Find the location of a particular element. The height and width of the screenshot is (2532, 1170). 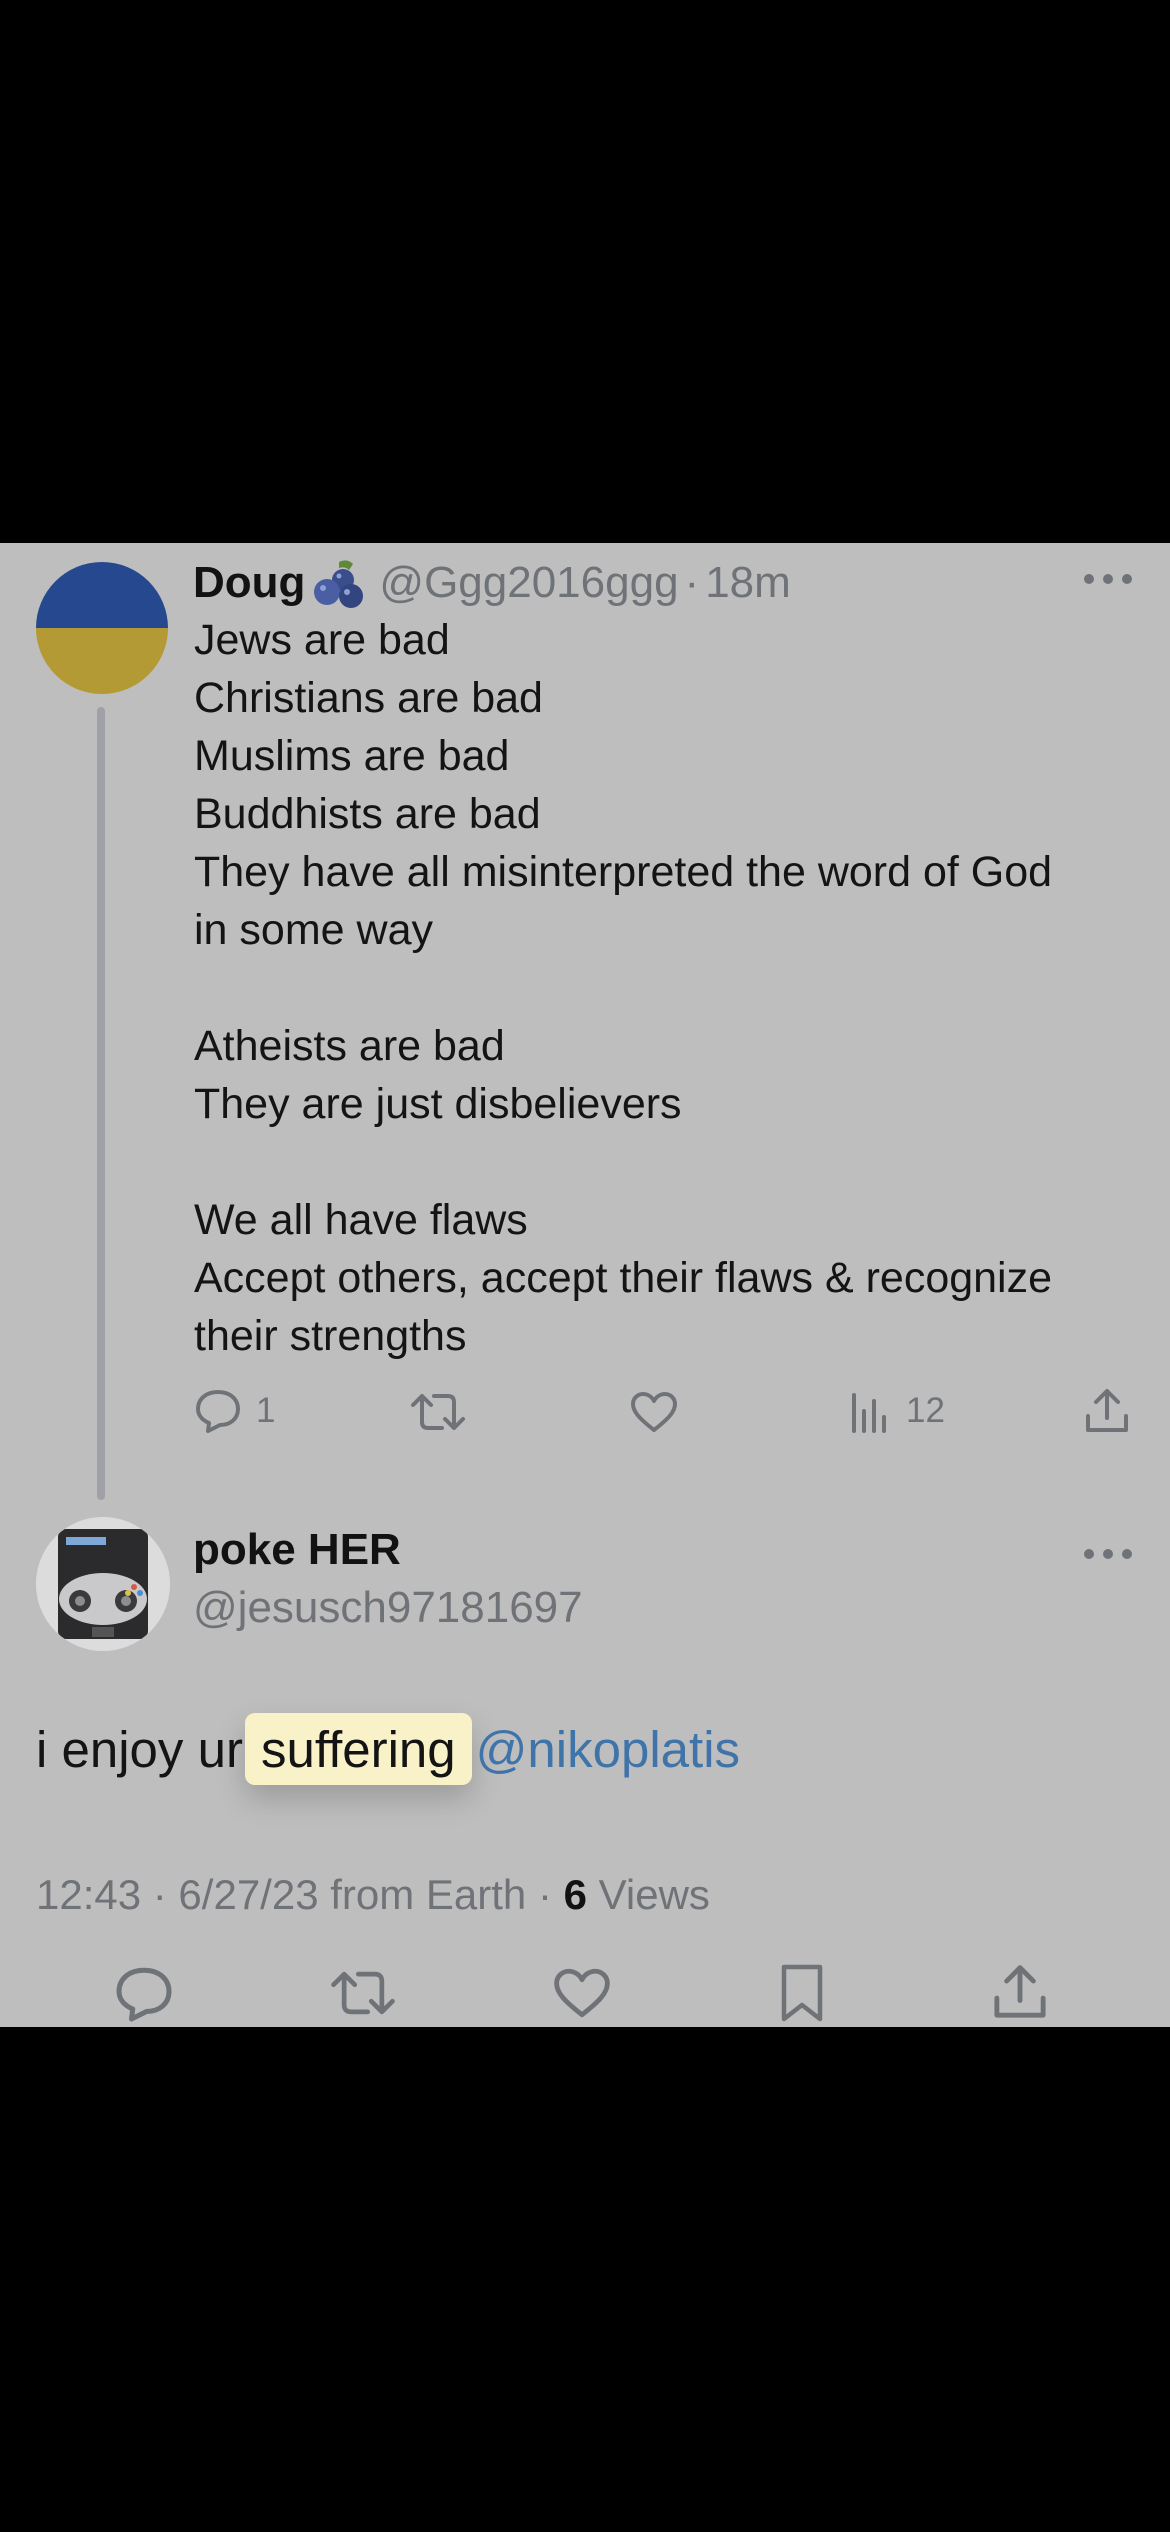

blueberries-emoji-icon is located at coordinates (338, 583).